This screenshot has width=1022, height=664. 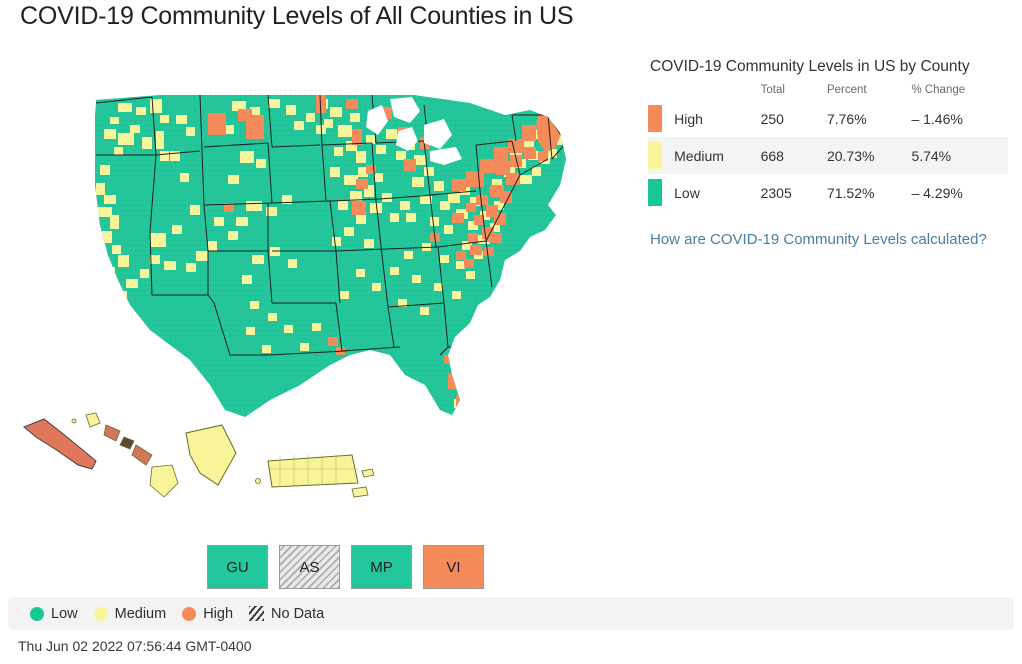 I want to click on swatch-low, so click(x=655, y=192).